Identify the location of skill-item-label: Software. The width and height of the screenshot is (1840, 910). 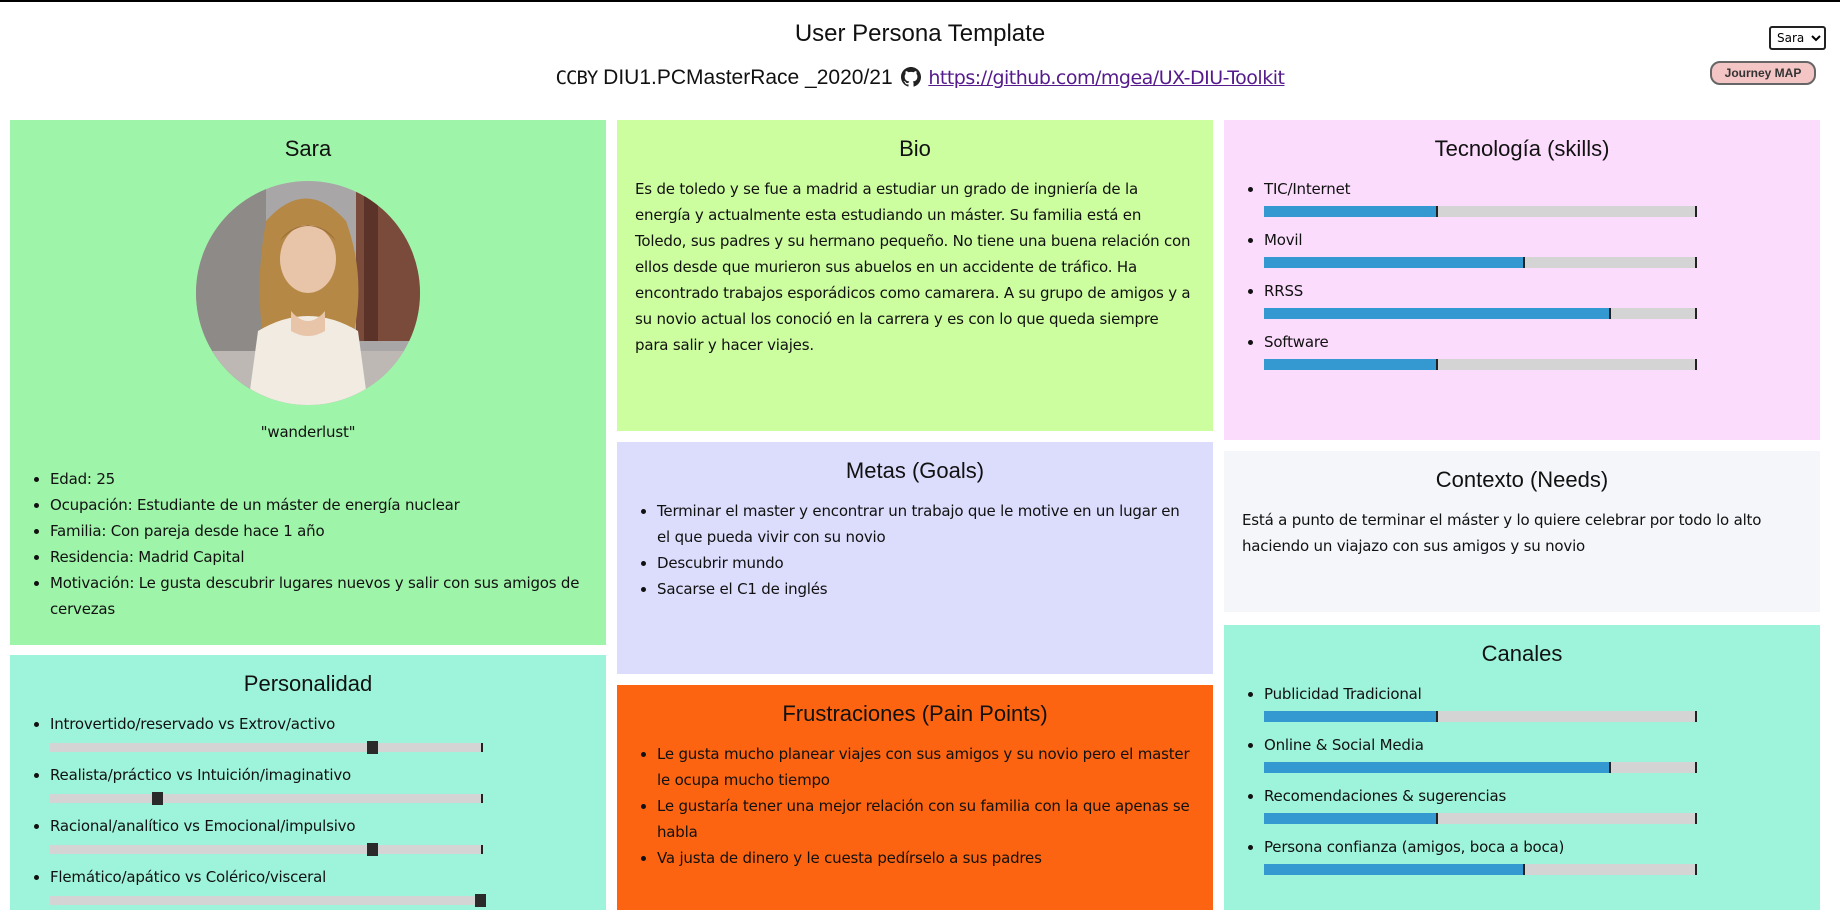
(1296, 342).